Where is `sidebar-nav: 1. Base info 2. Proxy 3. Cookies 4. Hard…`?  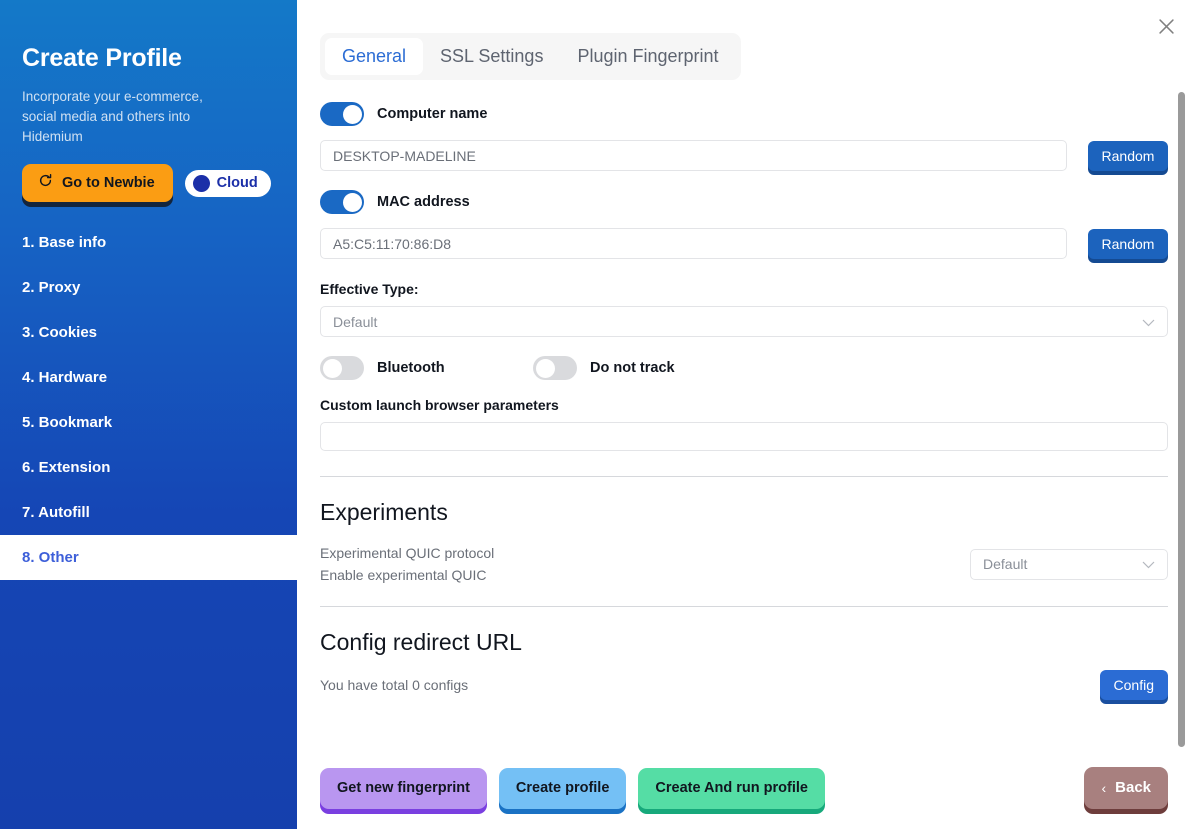
sidebar-nav: 1. Base info 2. Proxy 3. Cookies 4. Hard… is located at coordinates (148, 400).